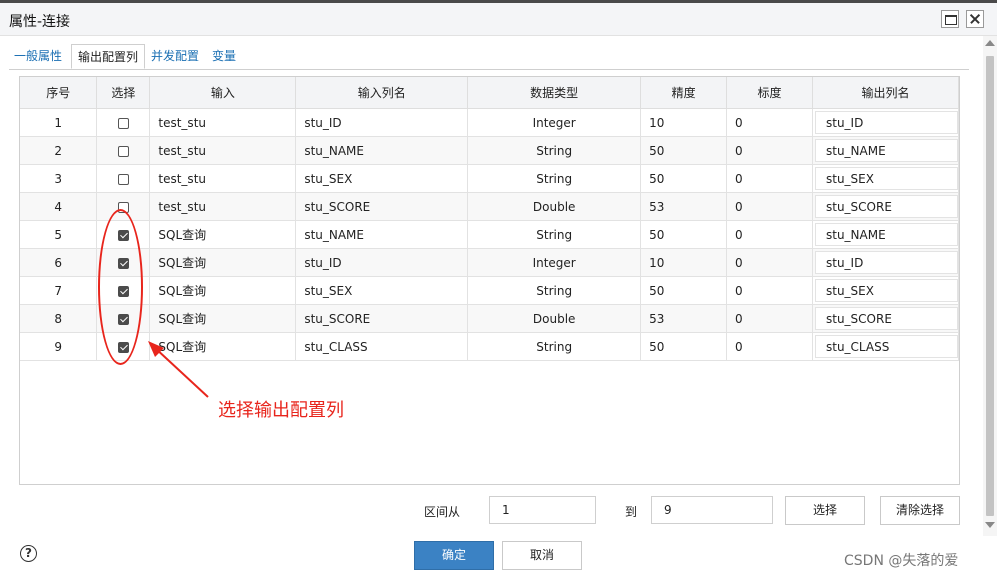 This screenshot has height=576, width=997. What do you see at coordinates (59, 93) in the screenshot?
I see `header-no: 序号` at bounding box center [59, 93].